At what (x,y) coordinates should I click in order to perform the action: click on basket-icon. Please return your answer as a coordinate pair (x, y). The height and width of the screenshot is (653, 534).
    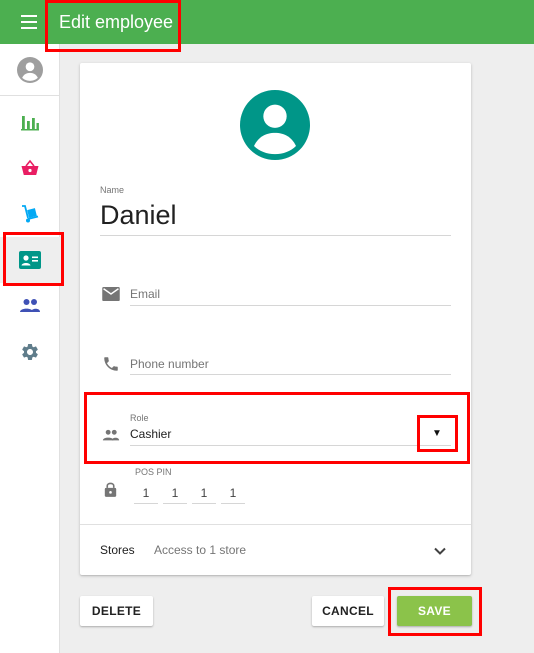
    Looking at the image, I should click on (30, 167).